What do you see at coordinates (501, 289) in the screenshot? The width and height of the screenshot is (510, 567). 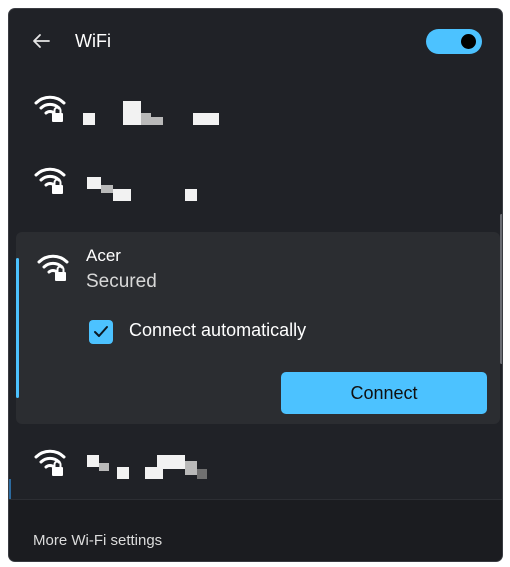 I see `scrollbar` at bounding box center [501, 289].